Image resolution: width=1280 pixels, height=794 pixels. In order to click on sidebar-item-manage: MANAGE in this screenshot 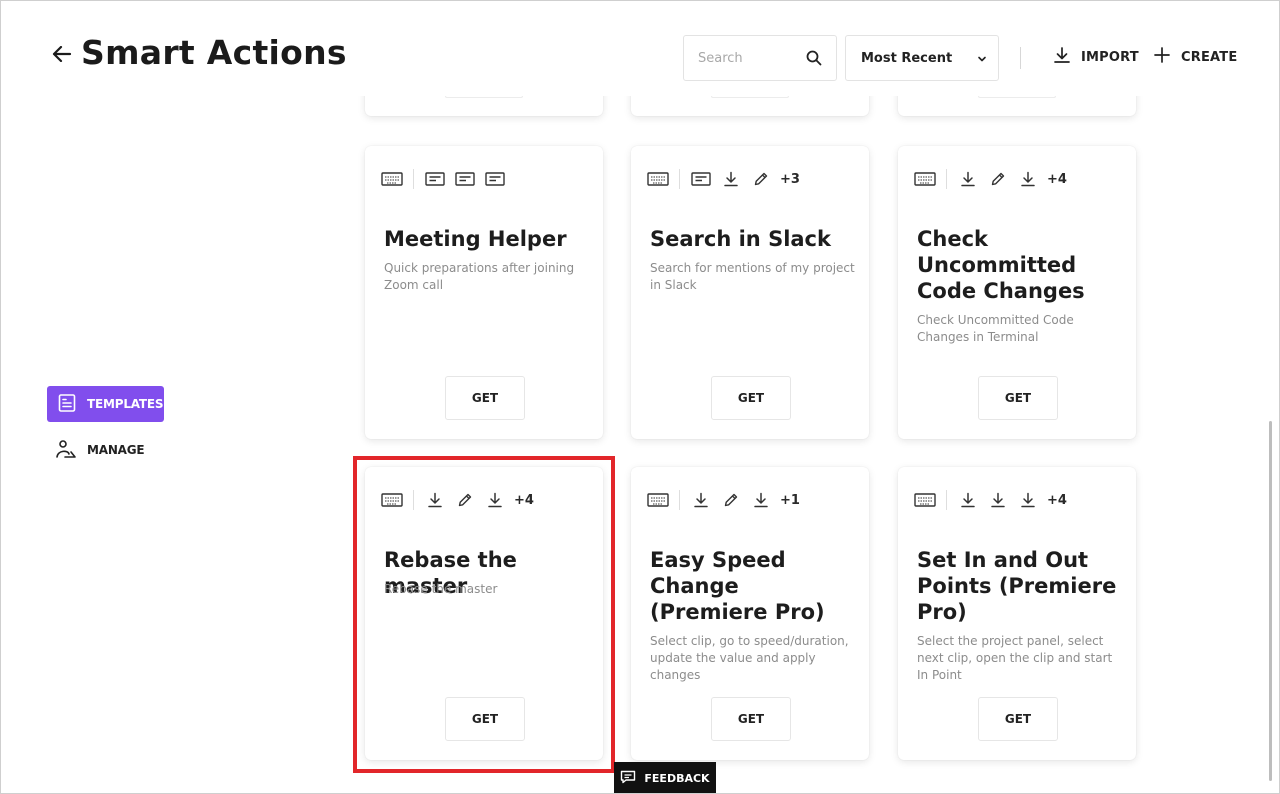, I will do `click(105, 450)`.